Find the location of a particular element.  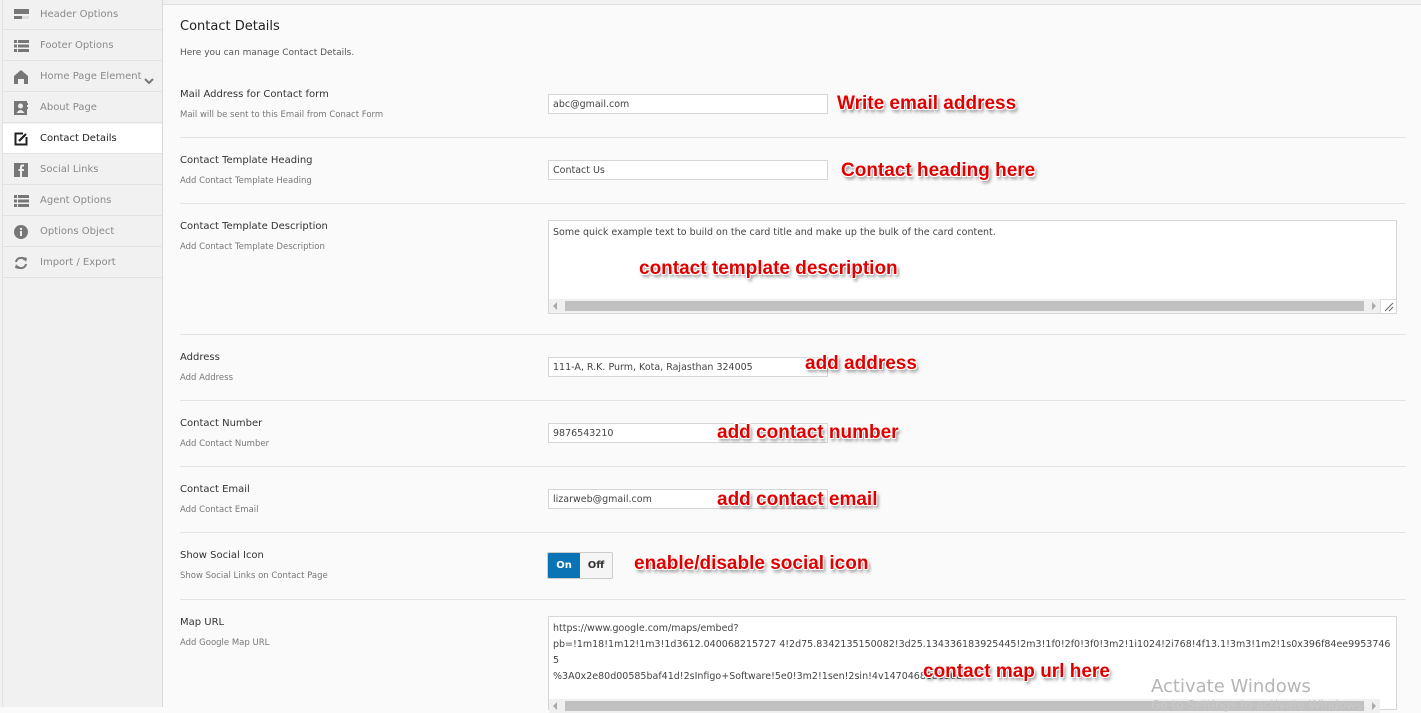

sidebar-item-agent-options: Agent Options is located at coordinates (82, 201).